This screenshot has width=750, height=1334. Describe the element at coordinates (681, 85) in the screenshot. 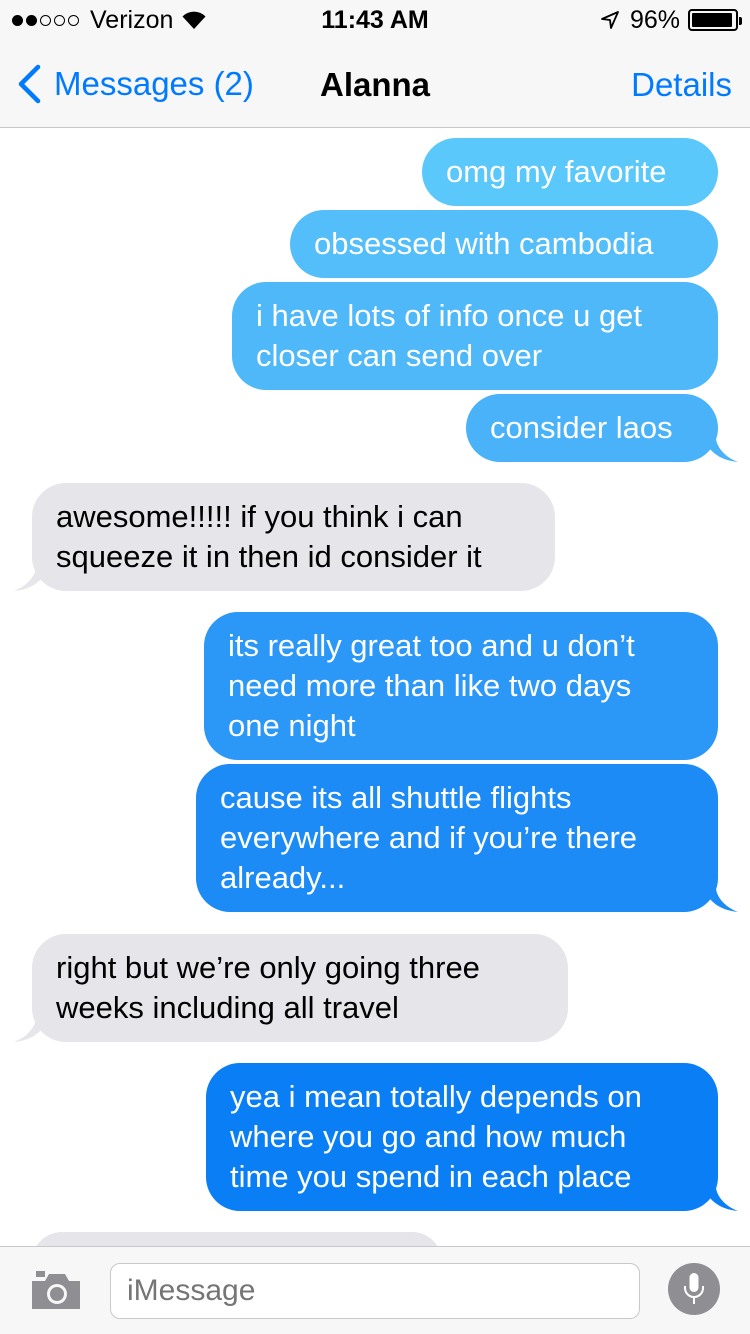

I see `details-button: Details` at that location.